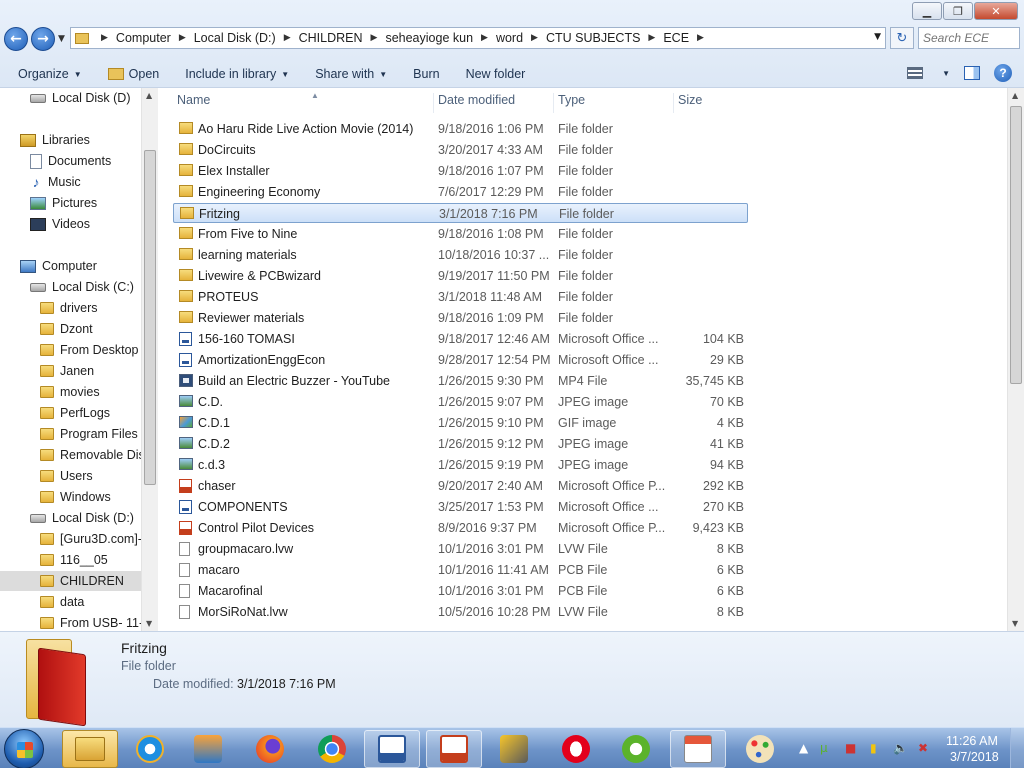 This screenshot has width=1024, height=768. Describe the element at coordinates (460, 591) in the screenshot. I see `file-row: Macarofinal 10/1/2016 3:01 PM PCB File 6 KB` at that location.